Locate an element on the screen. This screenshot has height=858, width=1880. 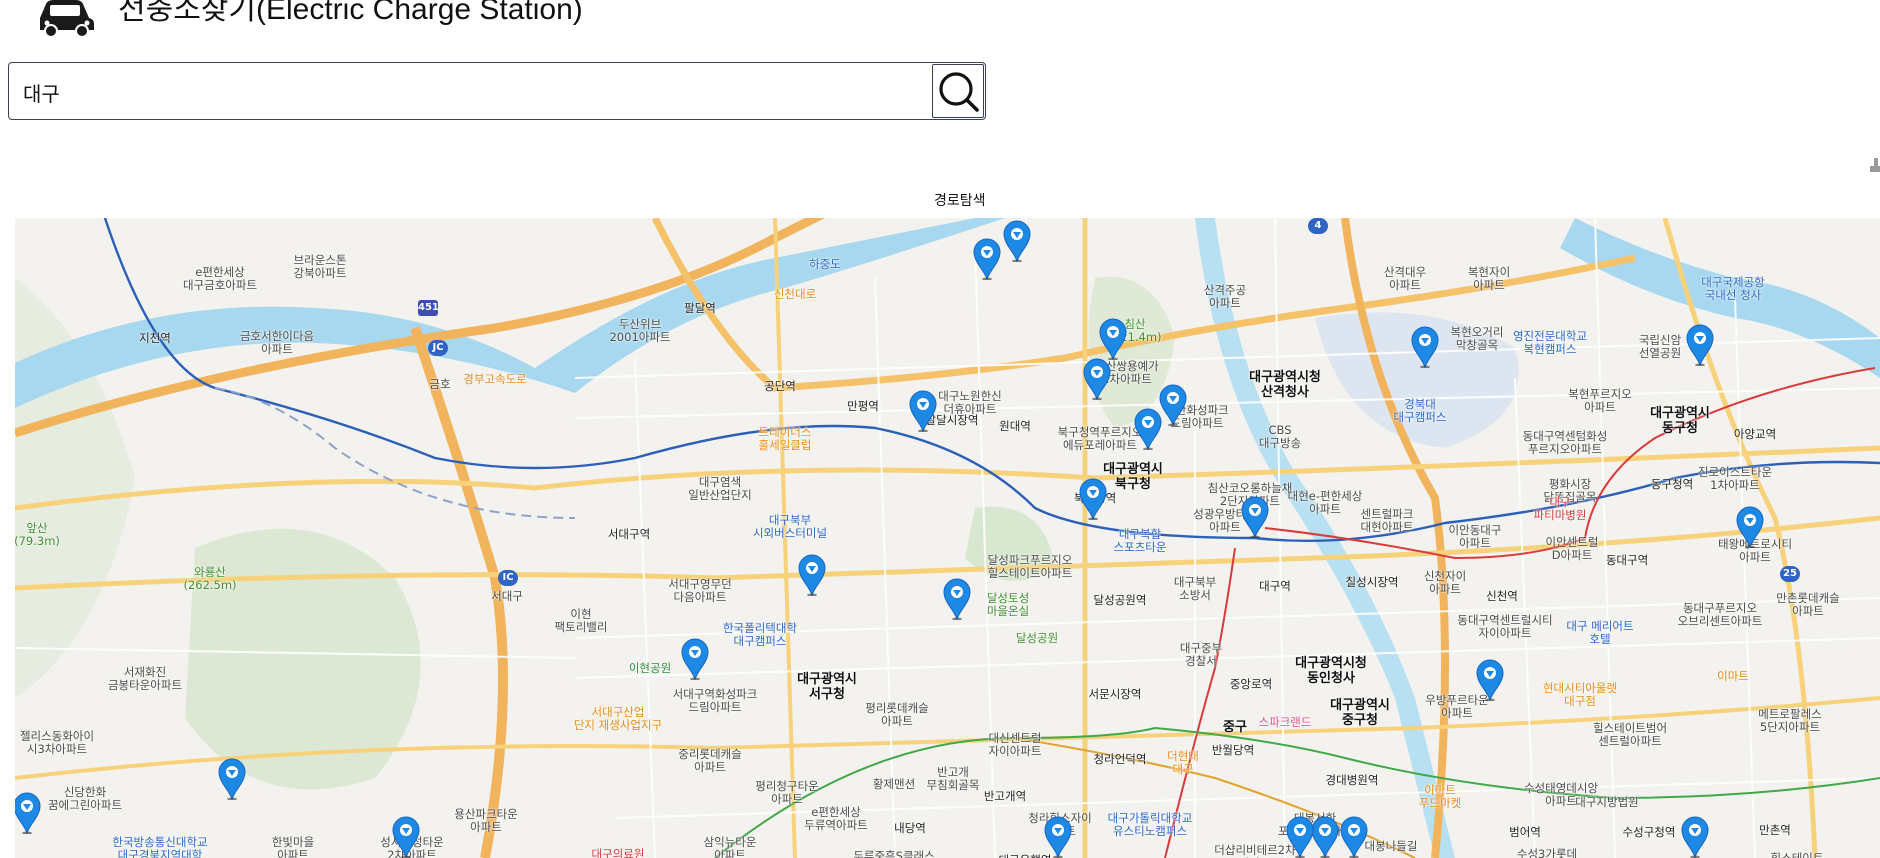
map-label-daegu-bukbu: 대구북부 시외버스터미널 is located at coordinates (790, 526).